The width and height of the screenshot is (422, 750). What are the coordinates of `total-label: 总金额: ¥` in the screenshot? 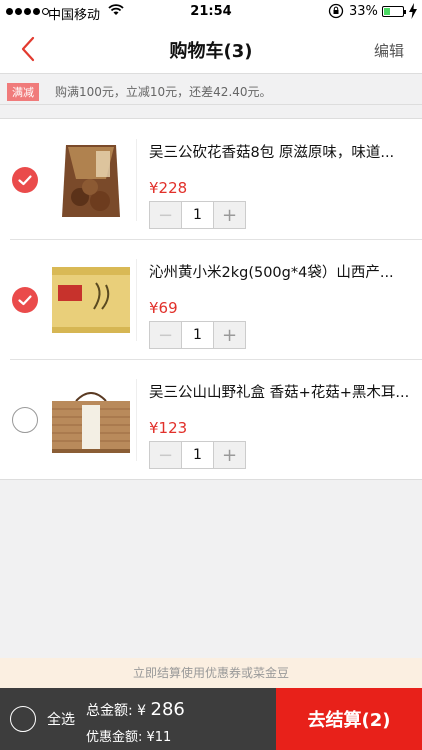 It's located at (116, 711).